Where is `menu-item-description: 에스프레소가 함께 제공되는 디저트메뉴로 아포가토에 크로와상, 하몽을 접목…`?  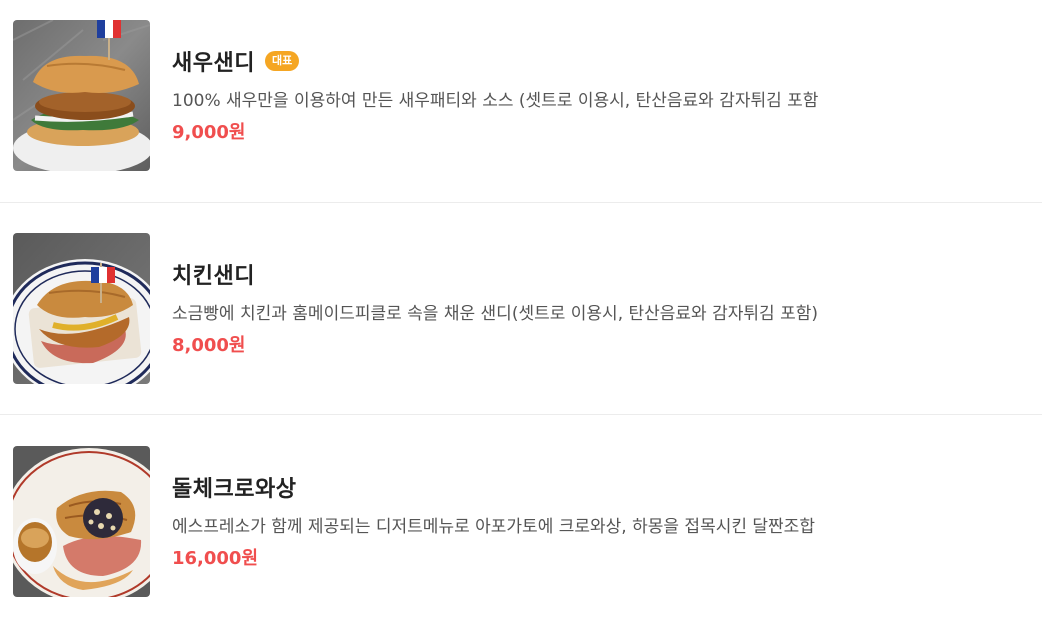
menu-item-description: 에스프레소가 함께 제공되는 디저트메뉴로 아포가토에 크로와상, 하몽을 접목… is located at coordinates (493, 527).